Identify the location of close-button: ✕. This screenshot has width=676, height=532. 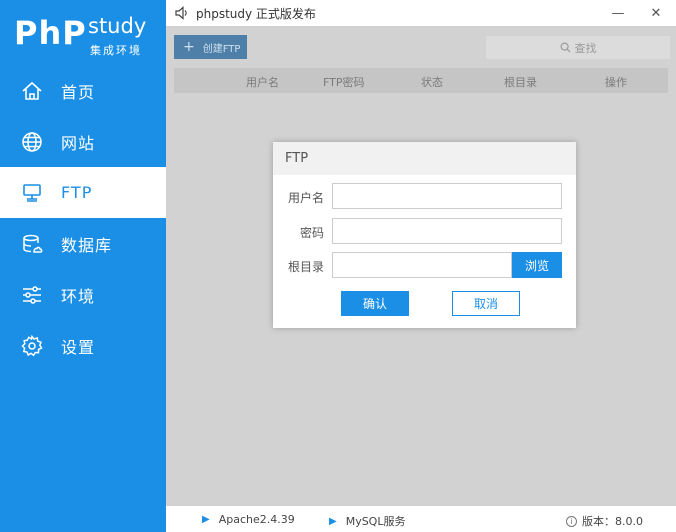
(656, 13).